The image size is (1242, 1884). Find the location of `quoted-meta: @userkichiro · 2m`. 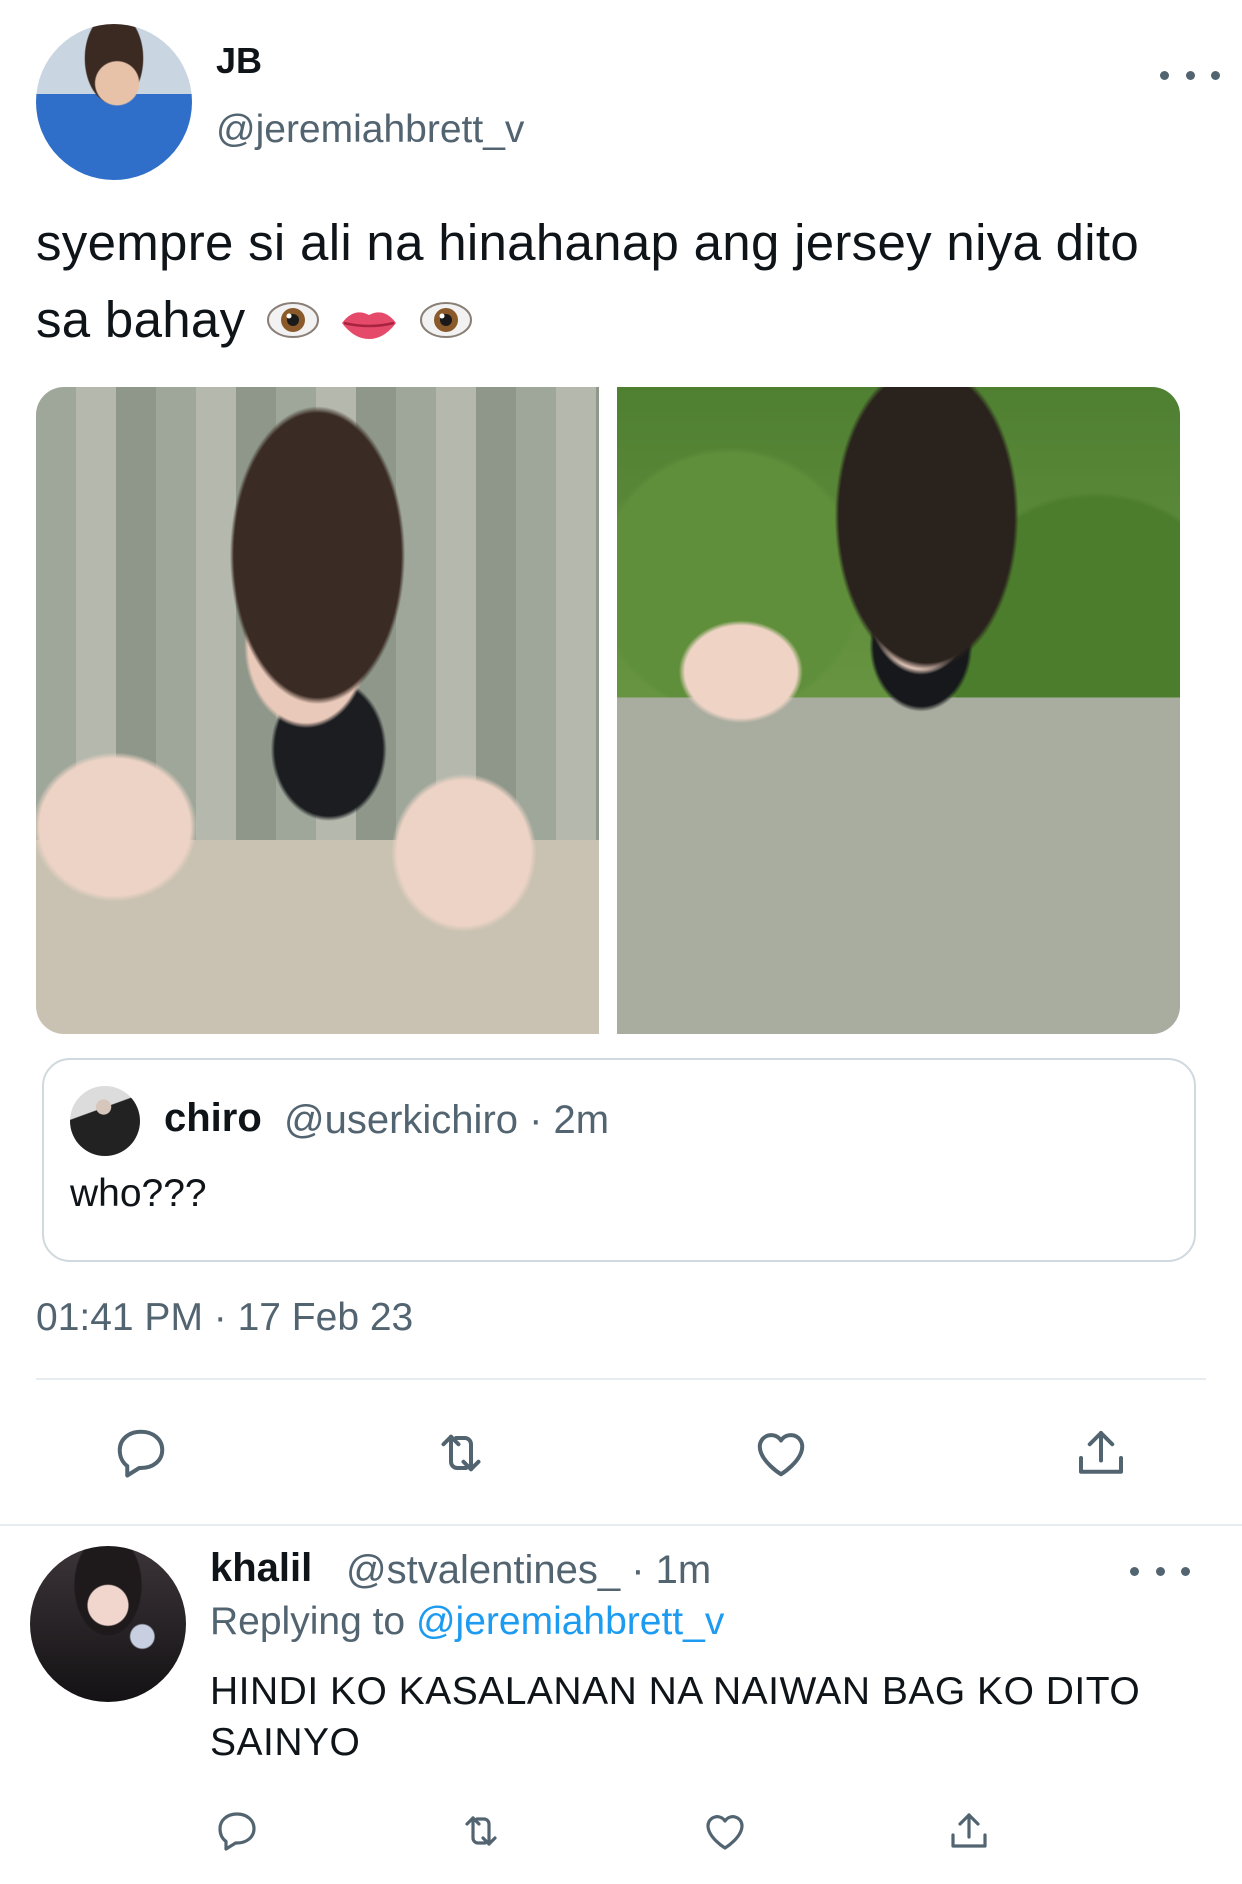

quoted-meta: @userkichiro · 2m is located at coordinates (447, 1120).